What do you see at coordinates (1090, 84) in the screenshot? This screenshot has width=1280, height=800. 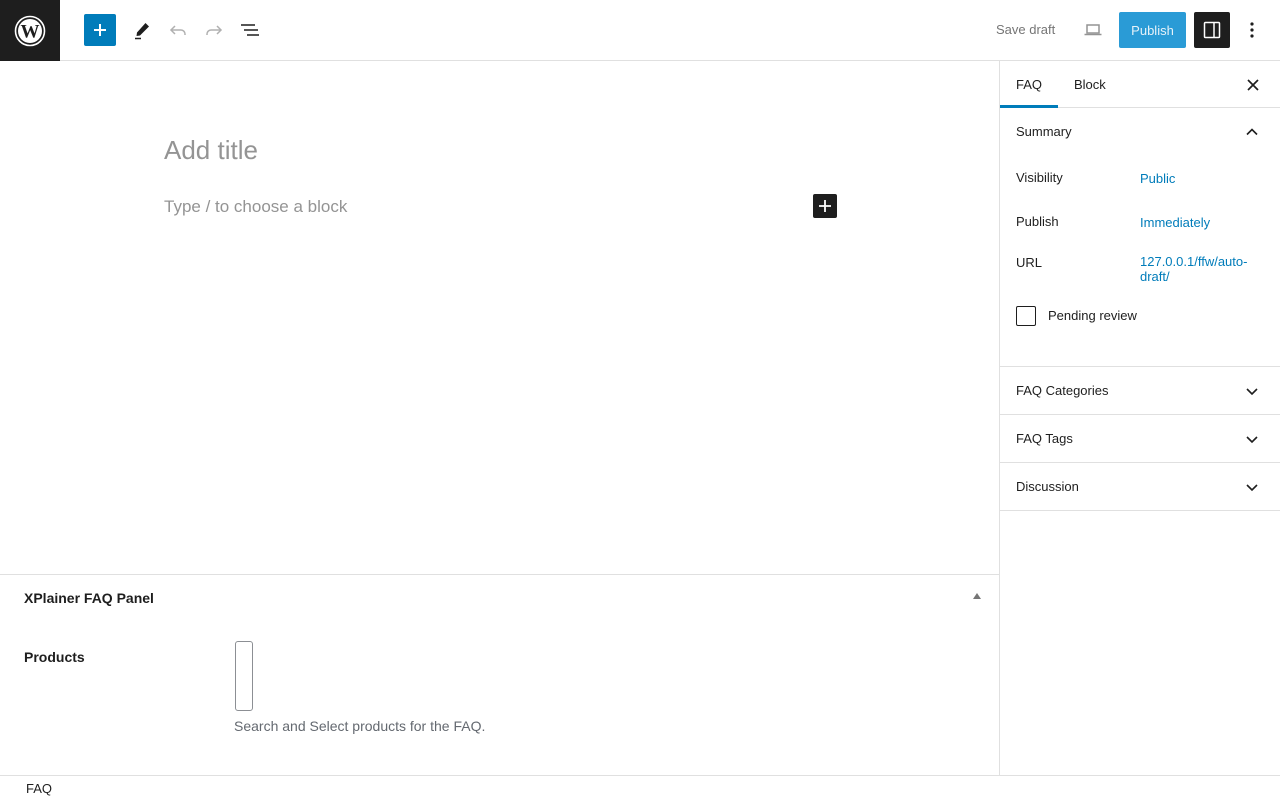 I see `tab-block: Block` at bounding box center [1090, 84].